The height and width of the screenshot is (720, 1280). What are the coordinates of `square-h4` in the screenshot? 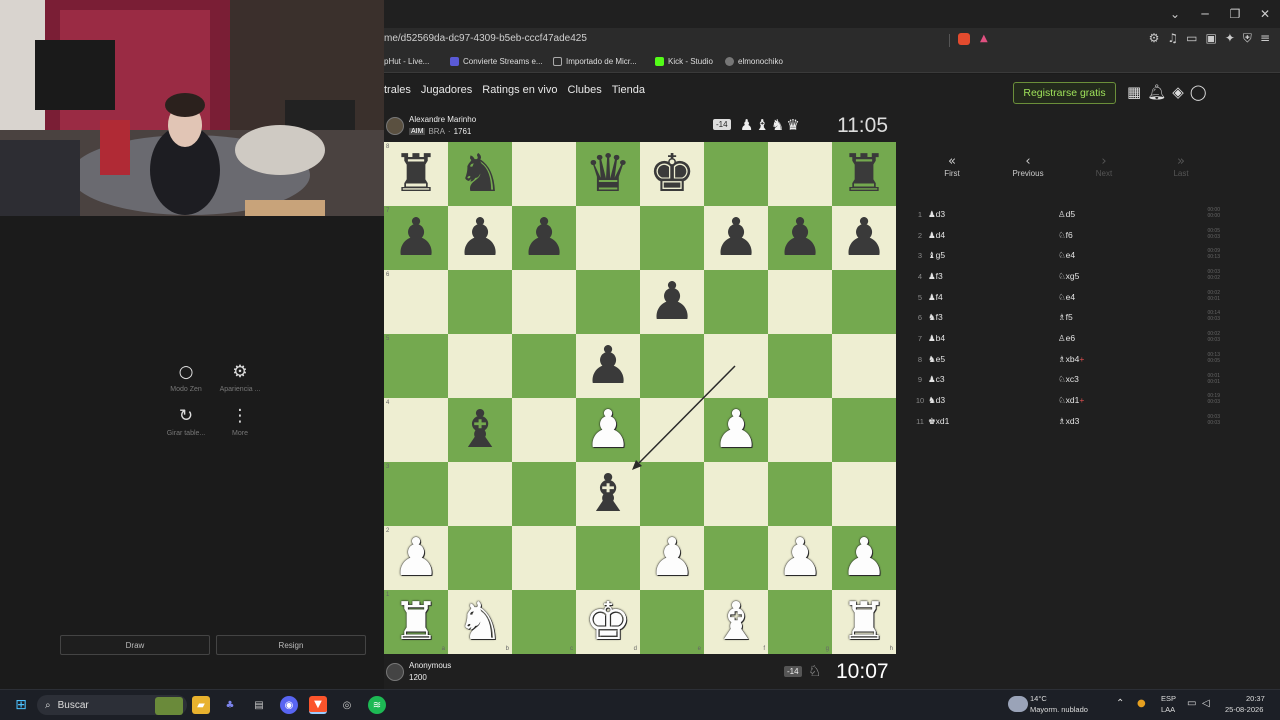 It's located at (864, 430).